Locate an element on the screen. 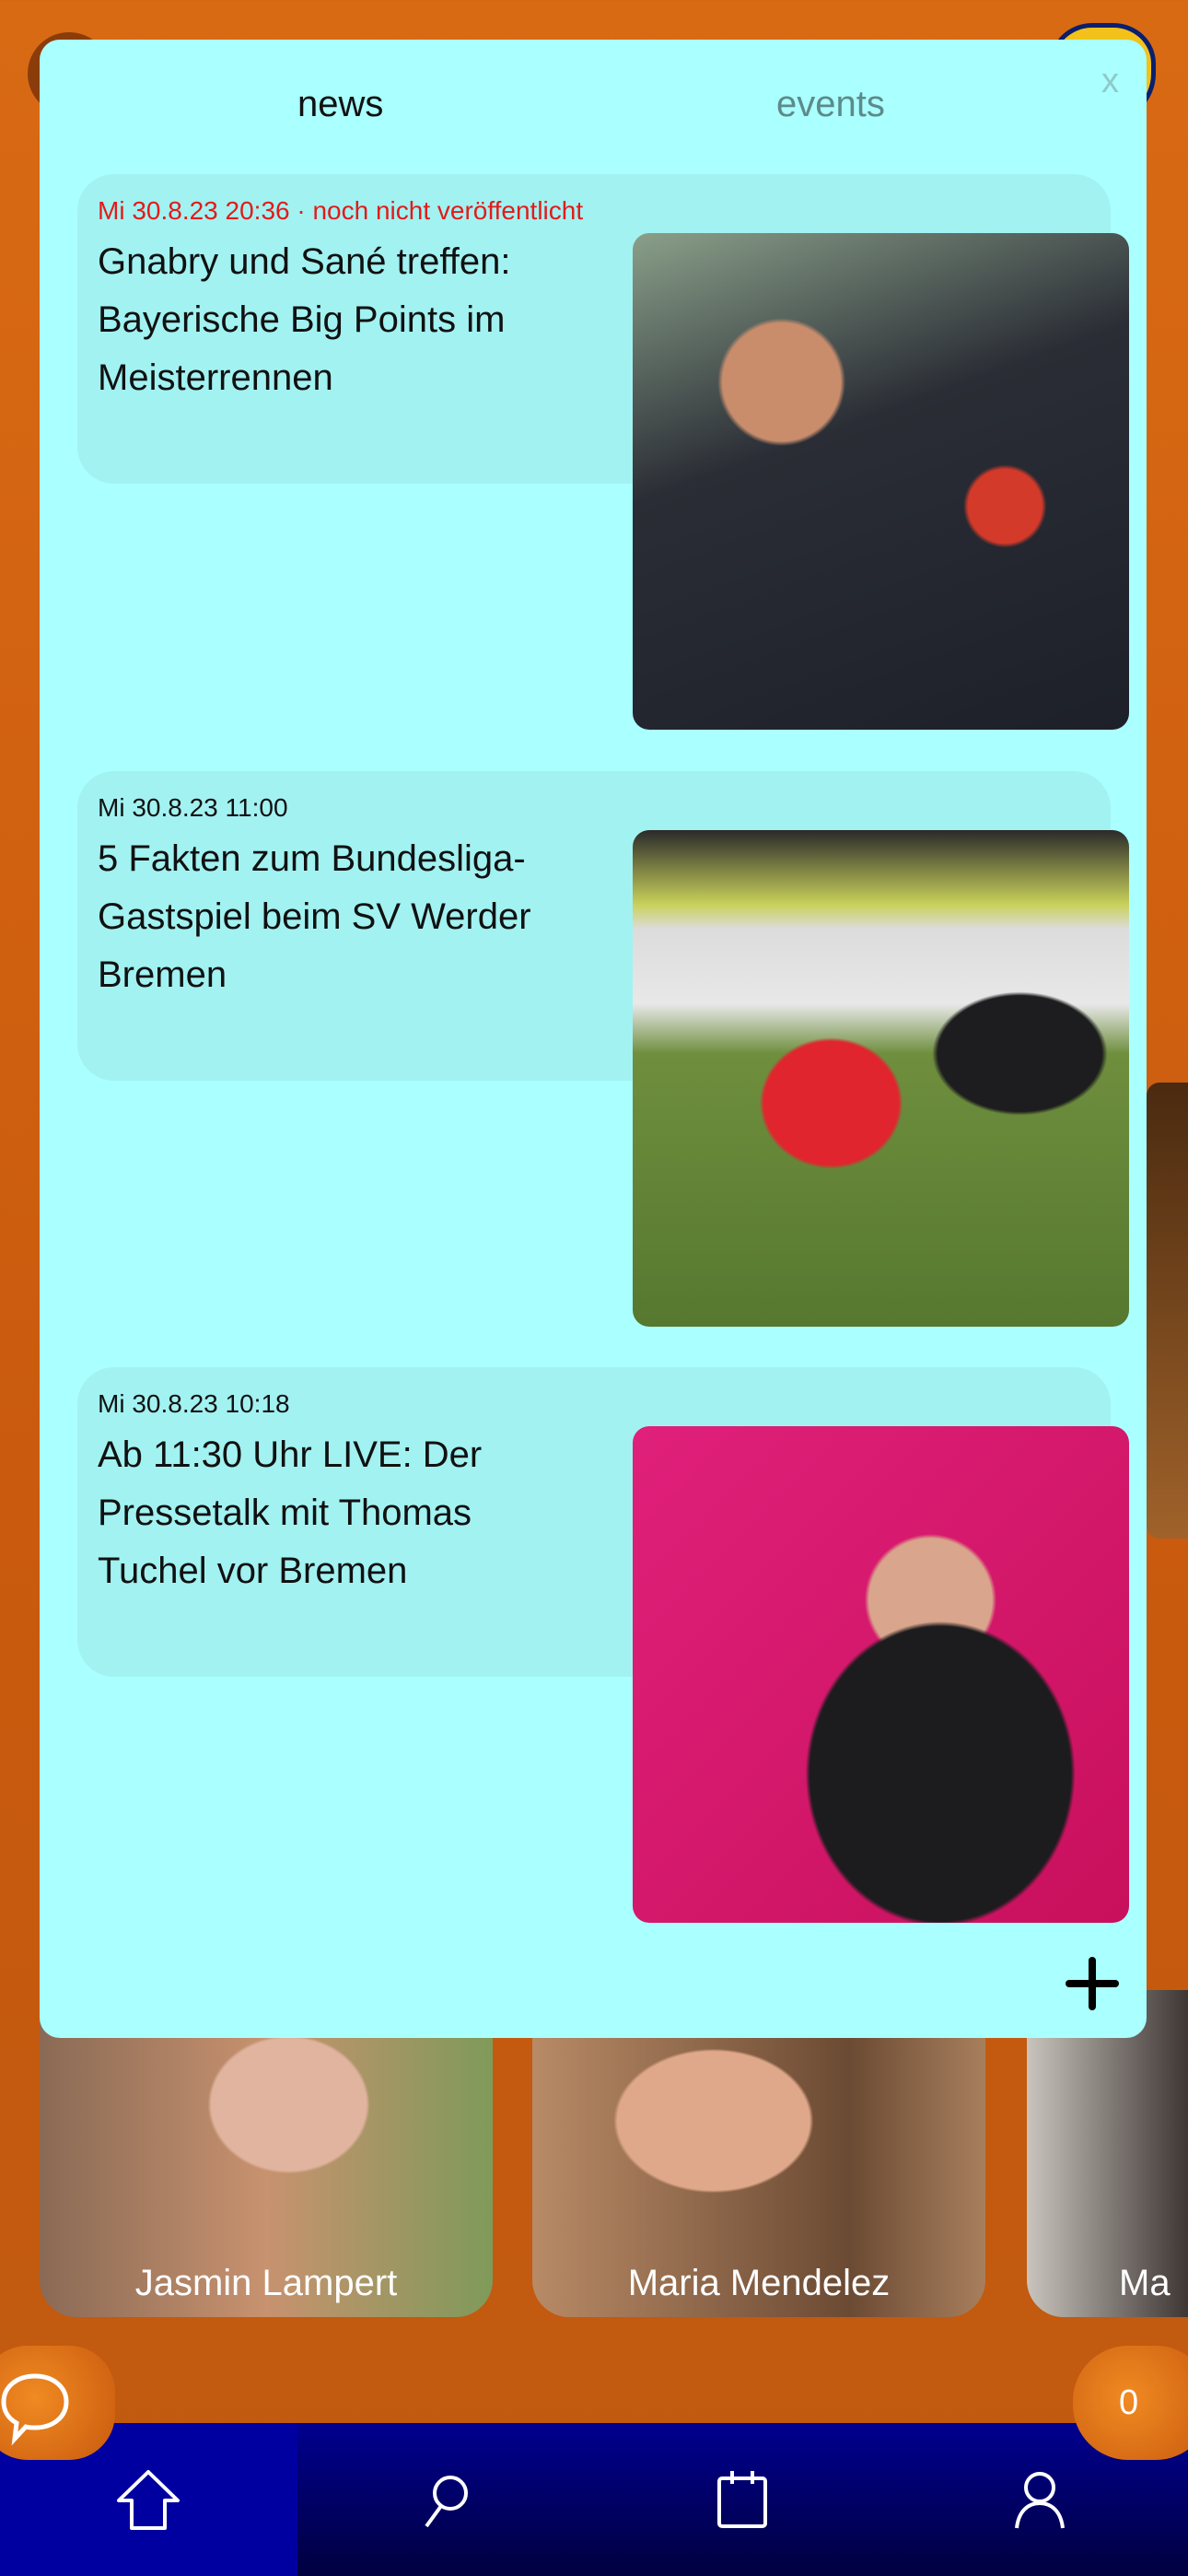 The image size is (1188, 2576). person-name: Maria Mendelez is located at coordinates (759, 2283).